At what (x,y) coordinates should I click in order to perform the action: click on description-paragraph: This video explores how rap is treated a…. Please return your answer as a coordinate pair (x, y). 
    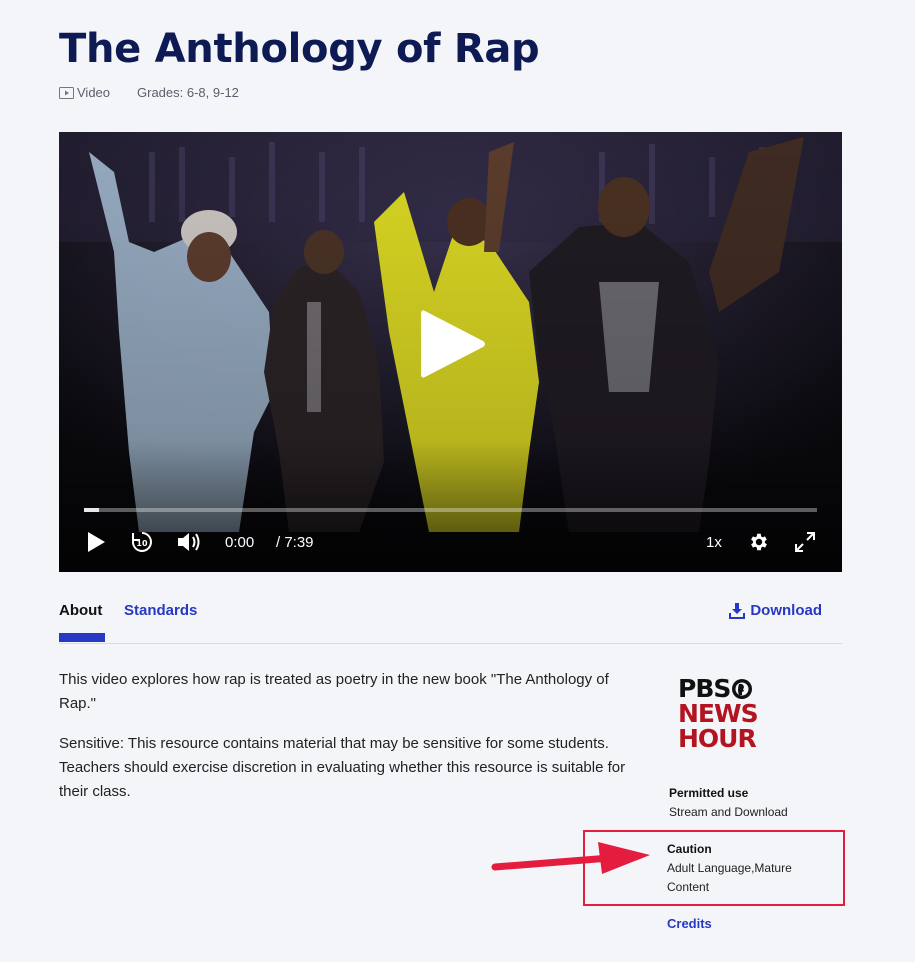
    Looking at the image, I should click on (334, 691).